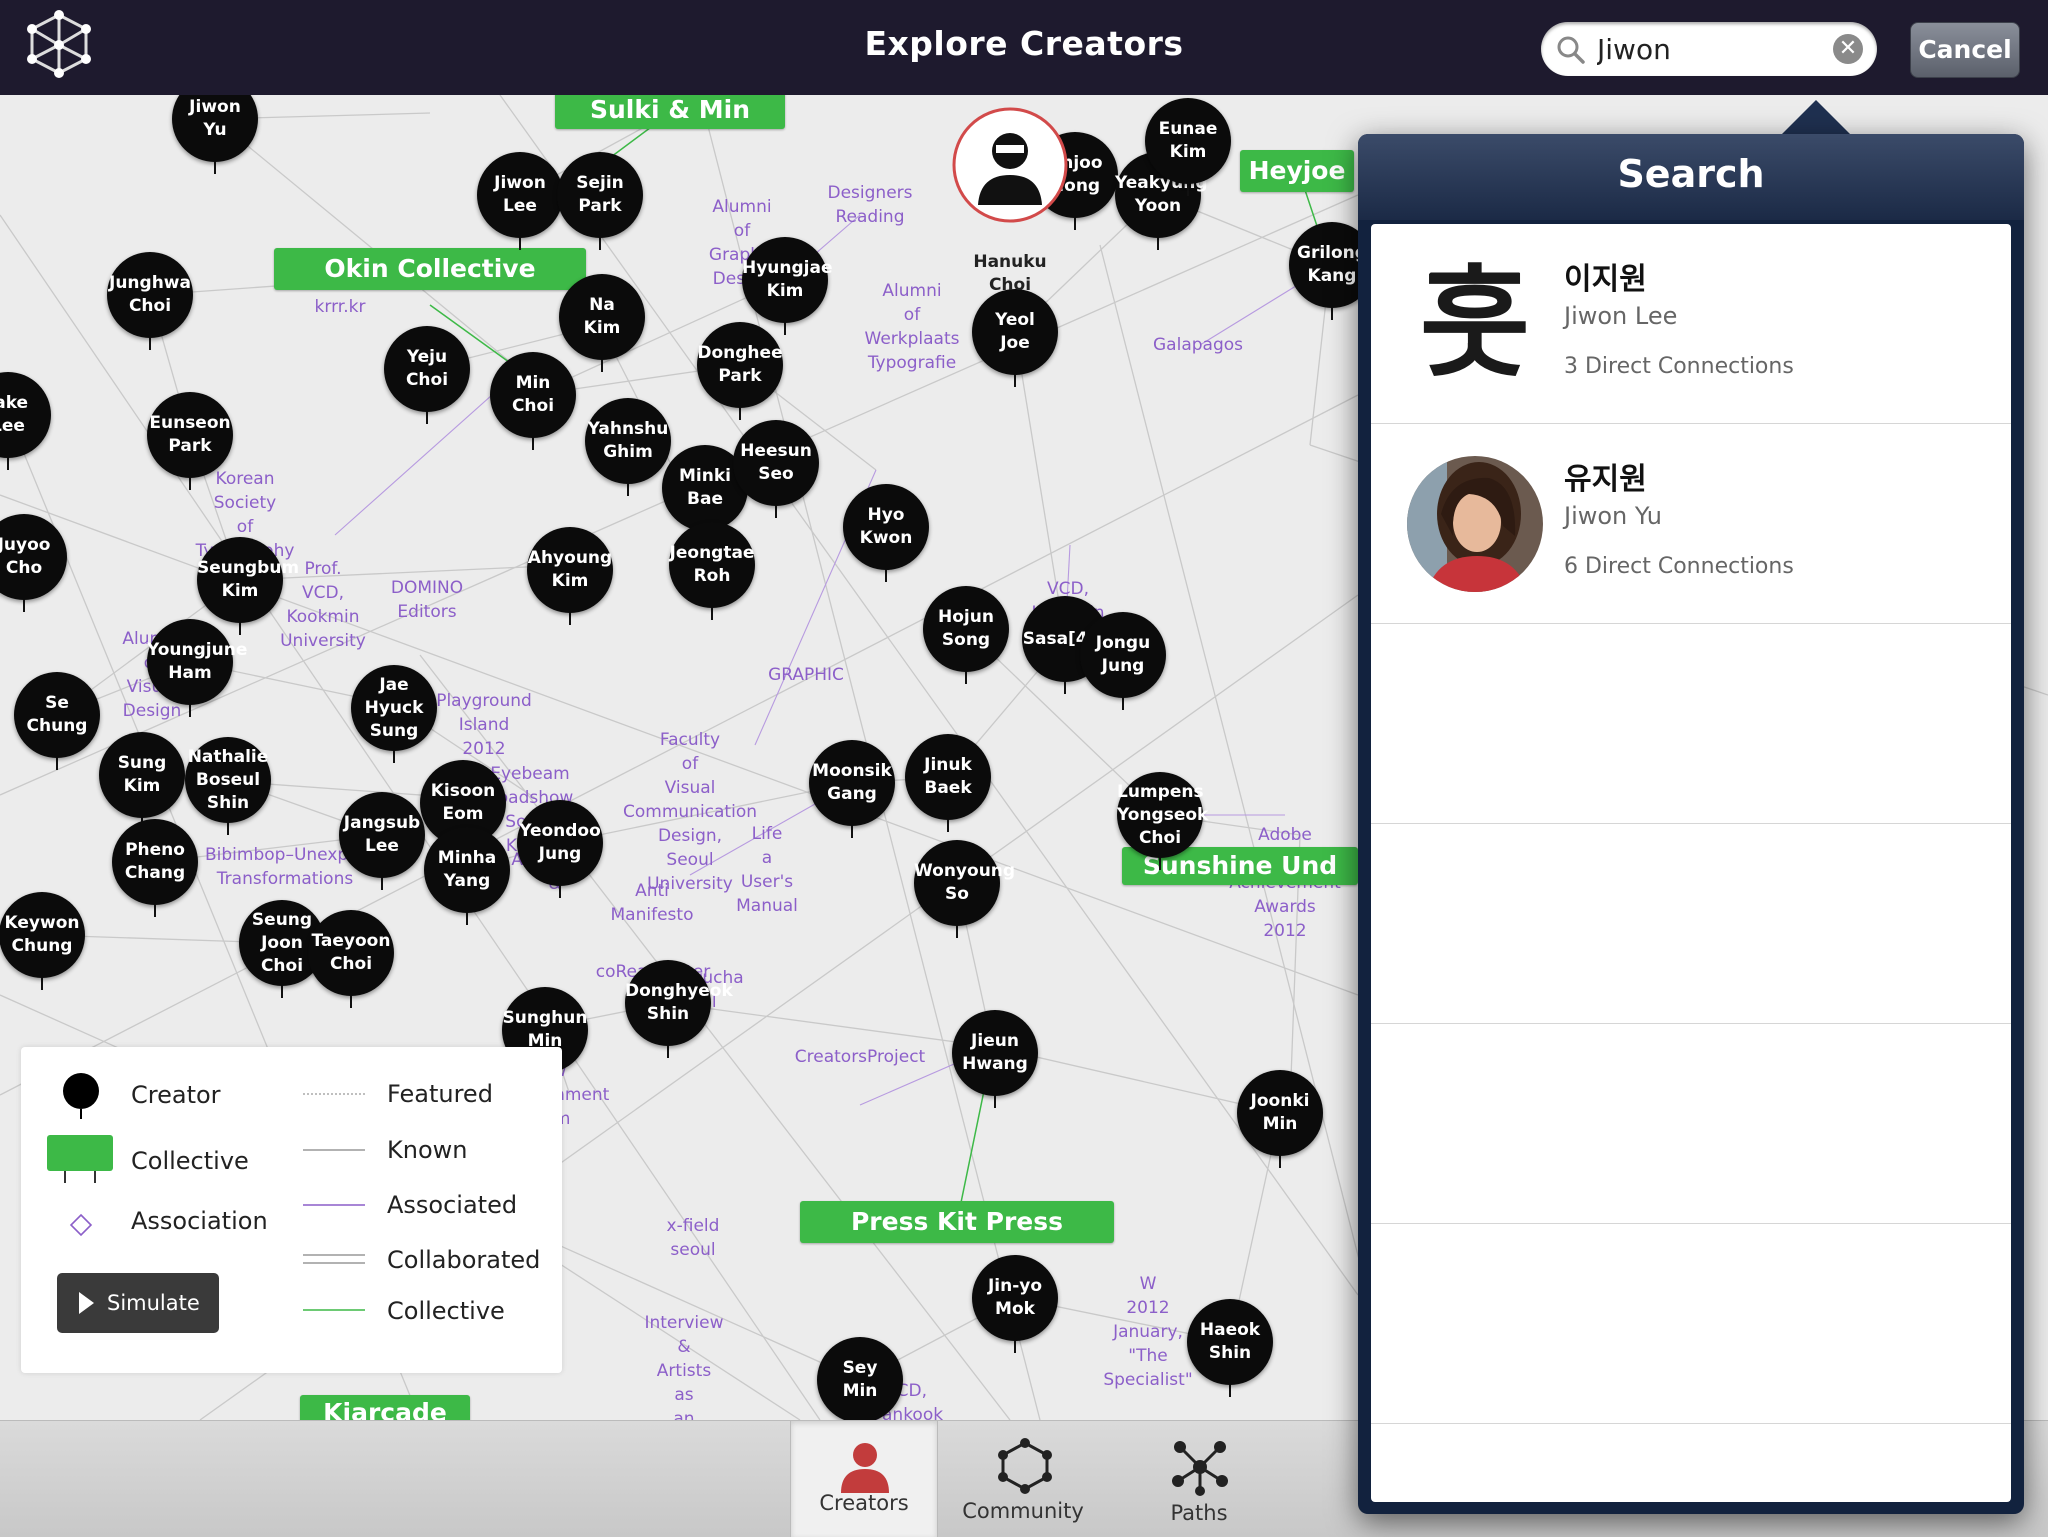  What do you see at coordinates (427, 600) in the screenshot?
I see `association-label: DOMINO Editors` at bounding box center [427, 600].